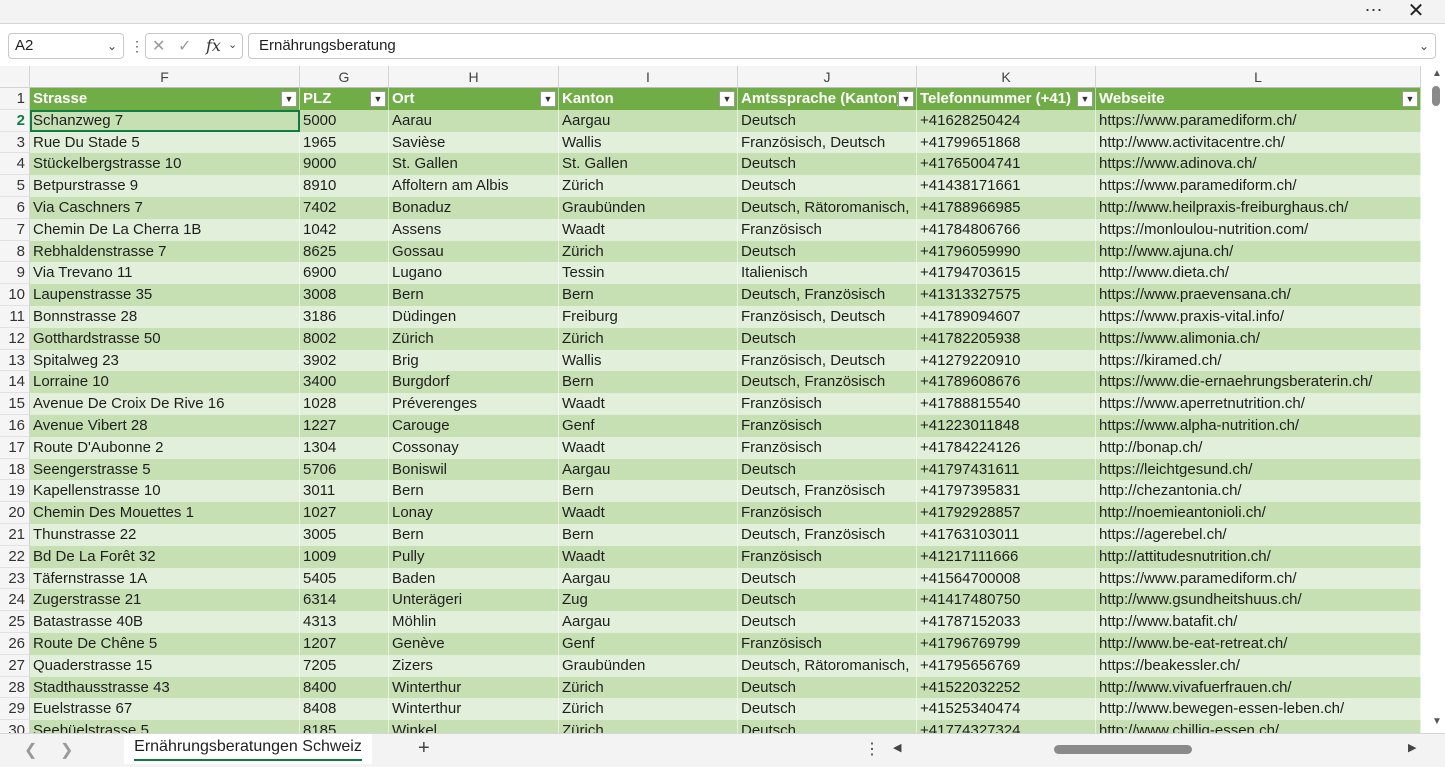  What do you see at coordinates (165, 382) in the screenshot?
I see `table-cell: Lorraine 10` at bounding box center [165, 382].